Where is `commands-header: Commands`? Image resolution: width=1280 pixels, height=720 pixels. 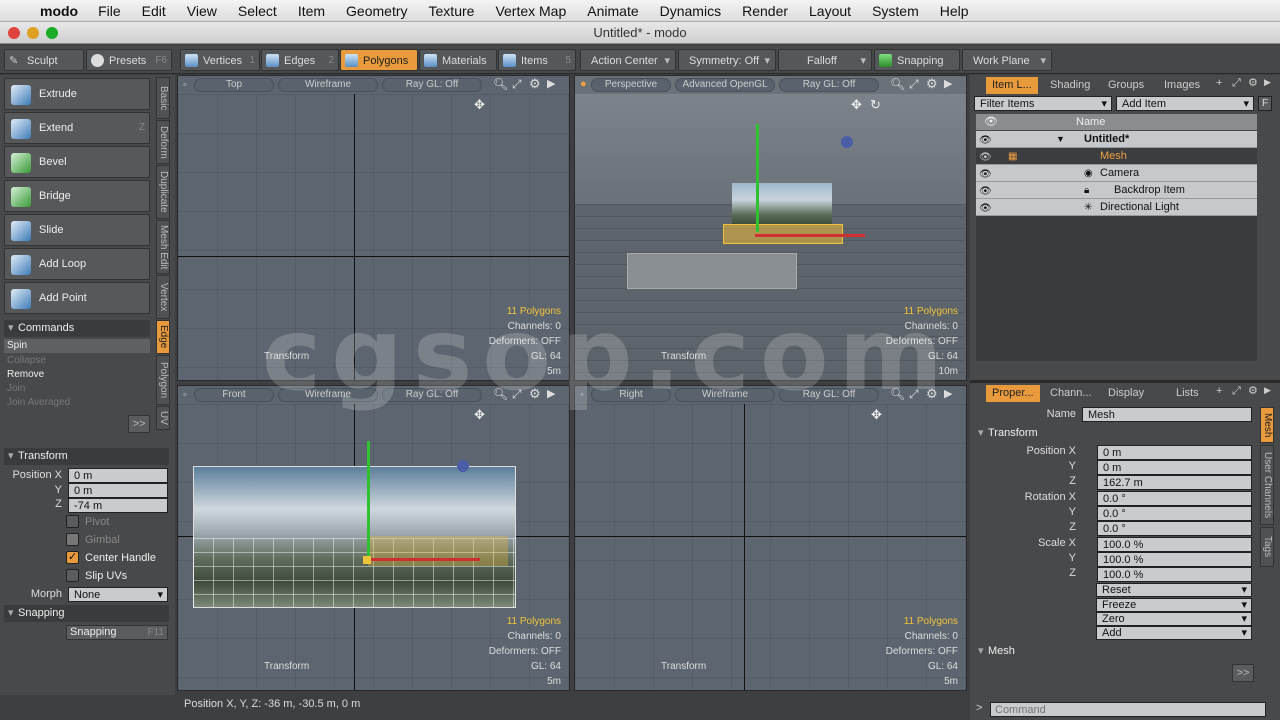 commands-header: Commands is located at coordinates (77, 328).